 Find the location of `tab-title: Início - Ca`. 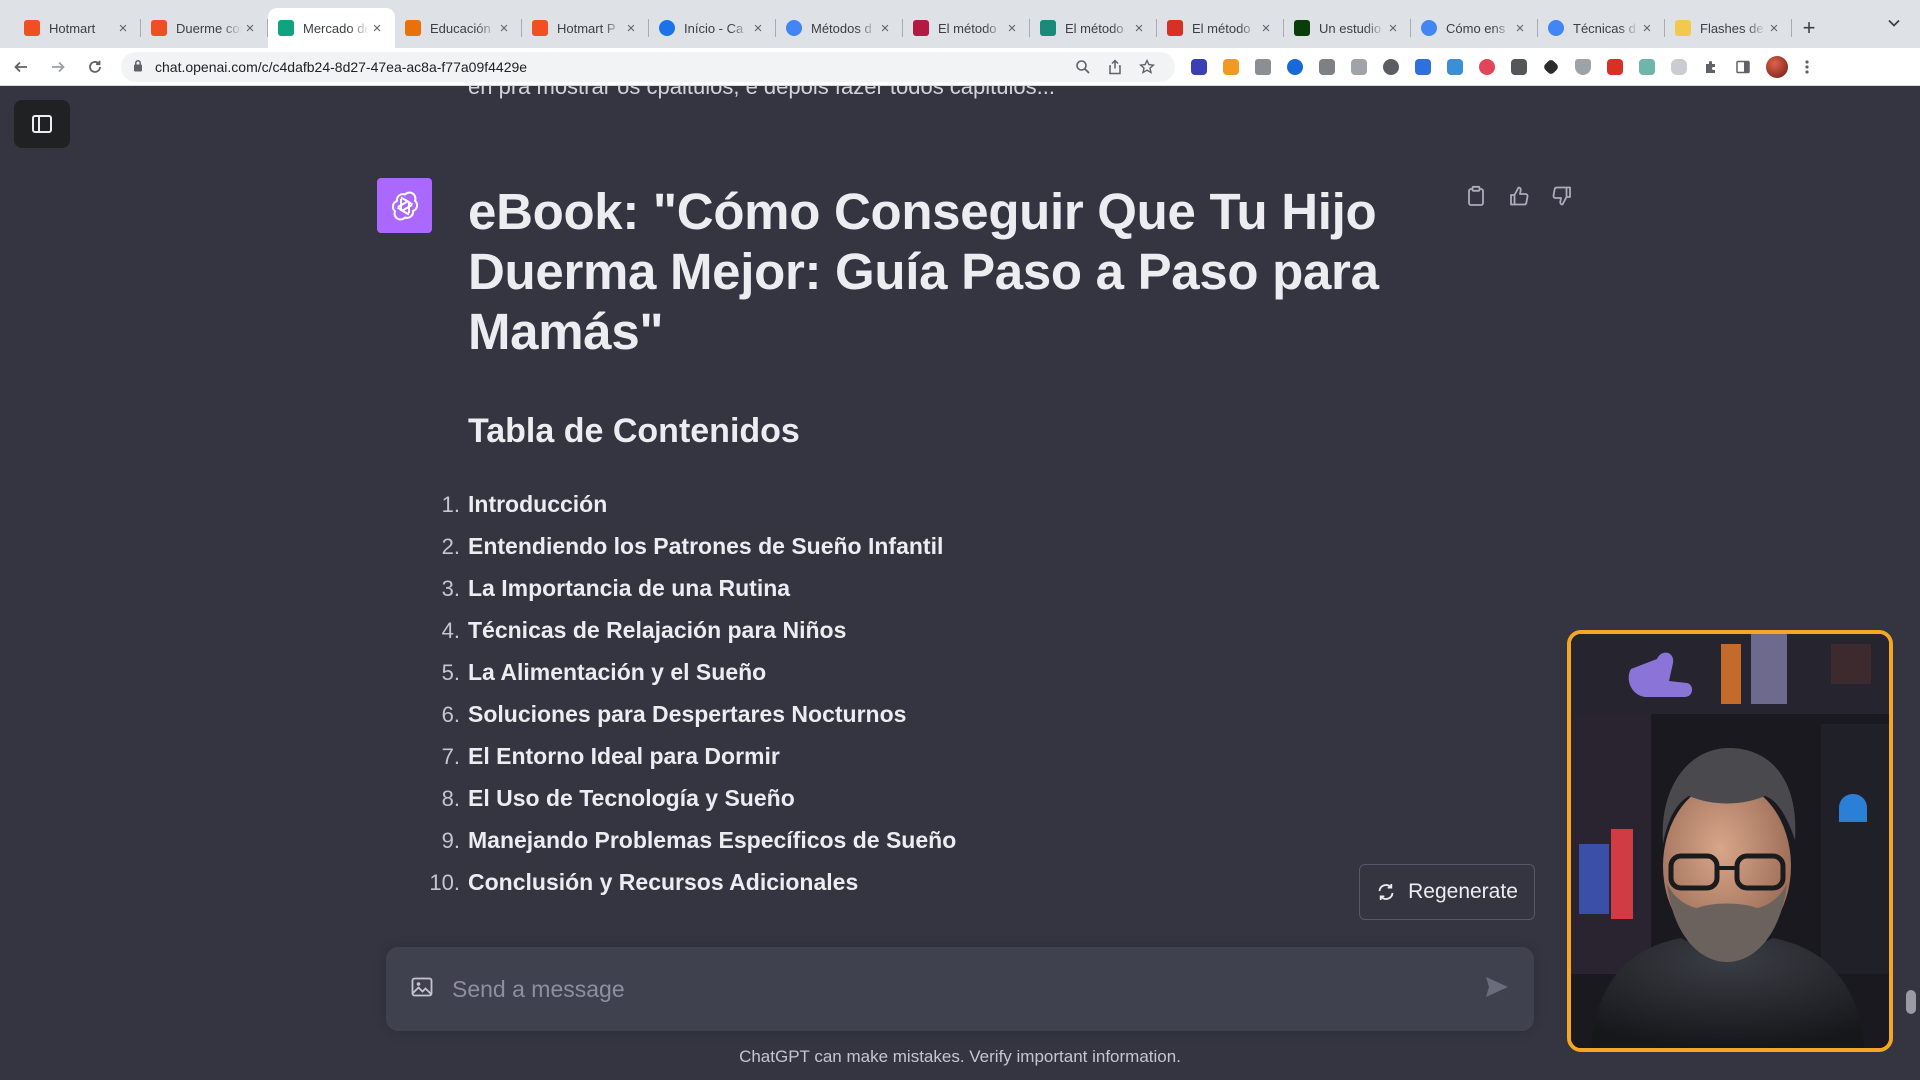

tab-title: Início - Ca is located at coordinates (714, 28).